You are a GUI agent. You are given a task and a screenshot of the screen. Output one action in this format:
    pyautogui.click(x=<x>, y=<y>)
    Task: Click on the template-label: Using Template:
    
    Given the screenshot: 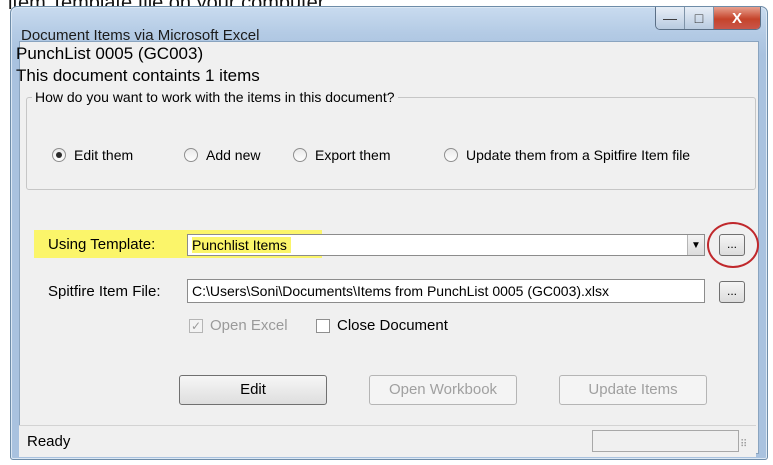 What is the action you would take?
    pyautogui.click(x=102, y=244)
    